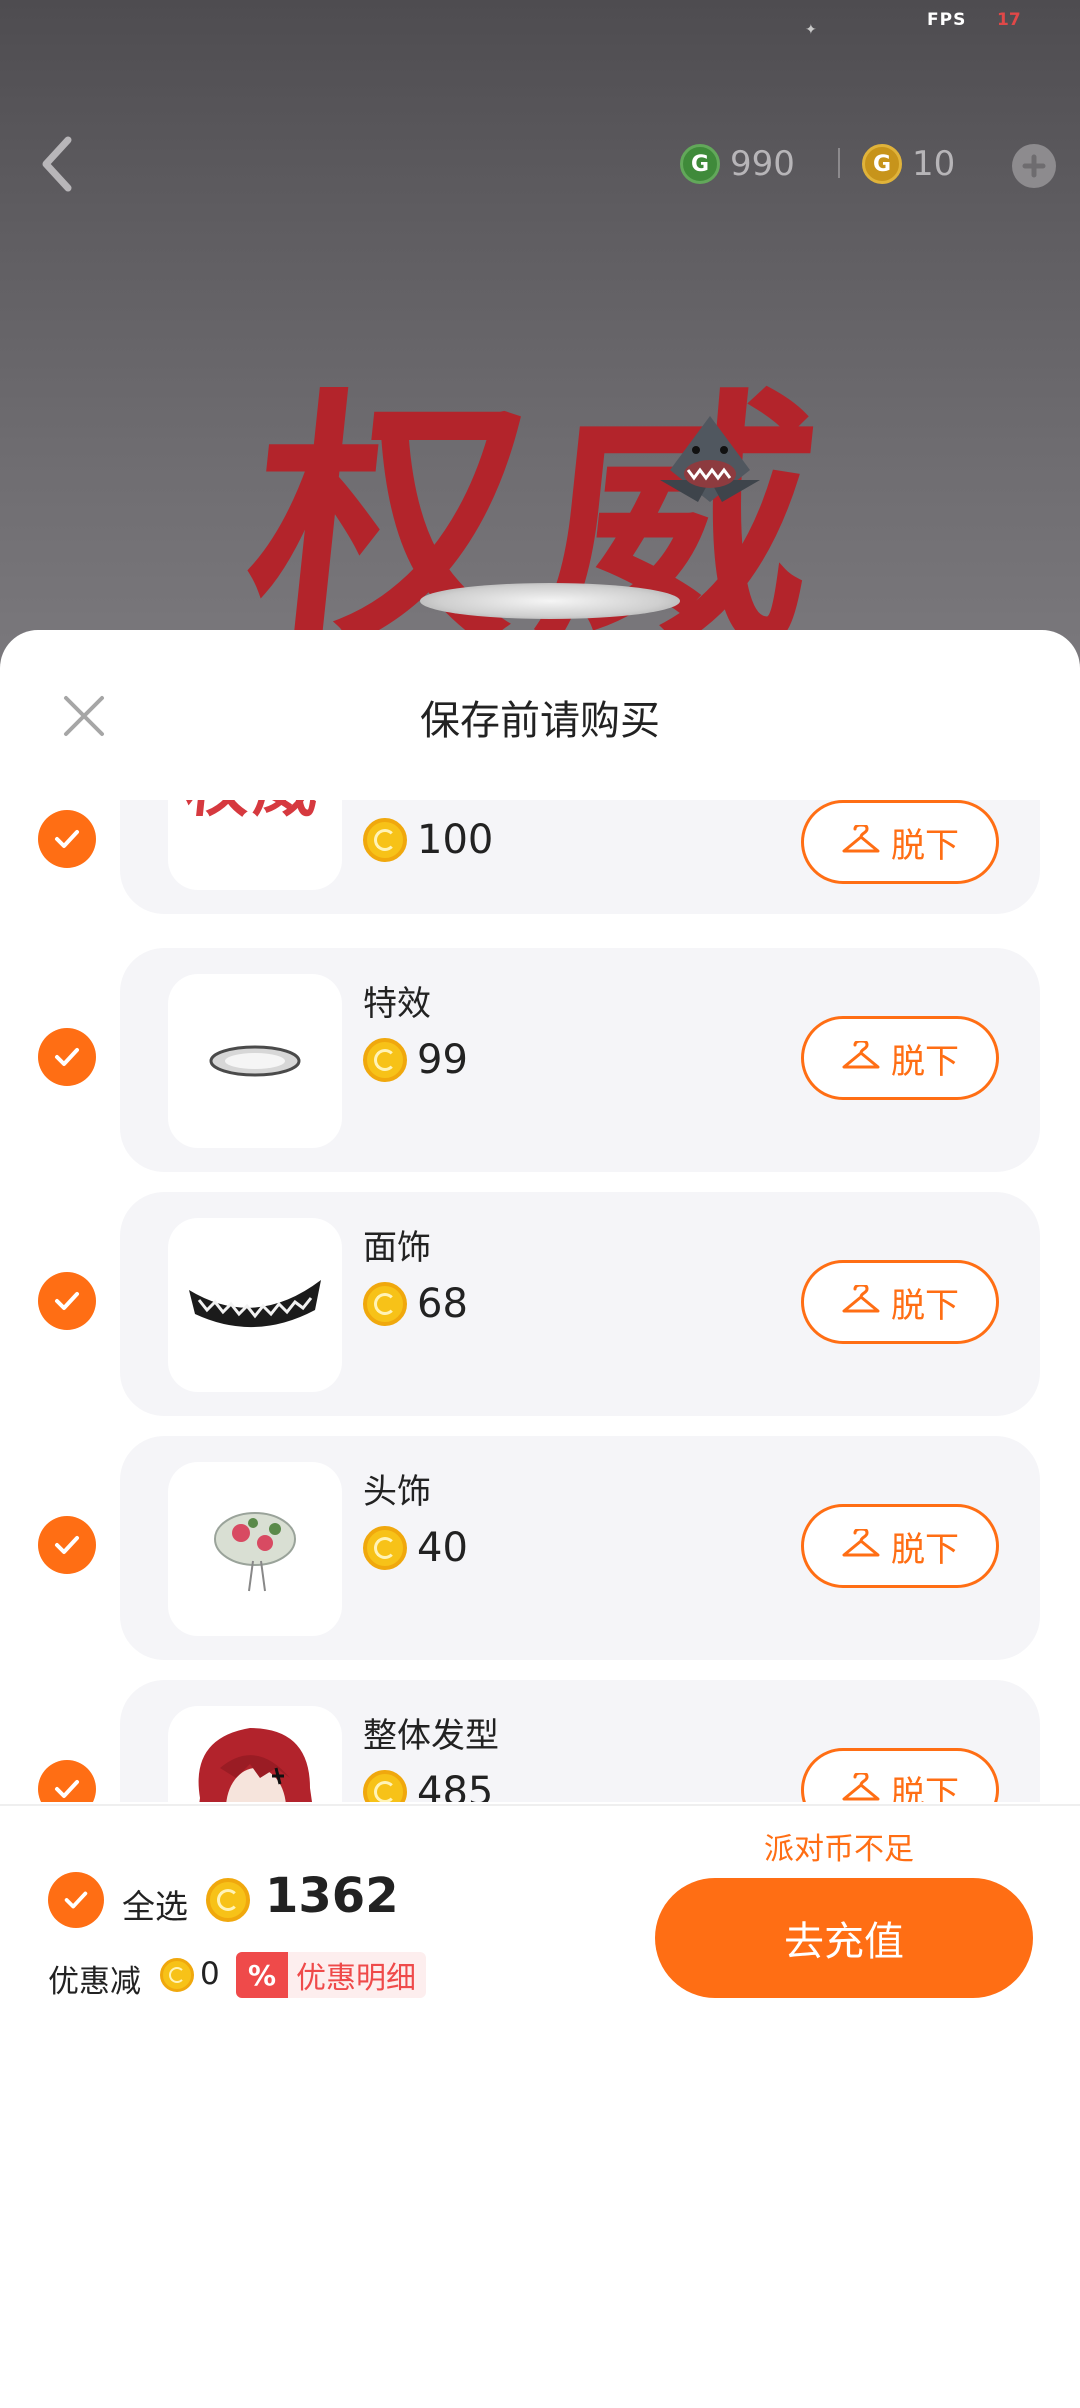 The height and width of the screenshot is (2408, 1080). I want to click on list-item: 权威 100 脱下, so click(540, 857).